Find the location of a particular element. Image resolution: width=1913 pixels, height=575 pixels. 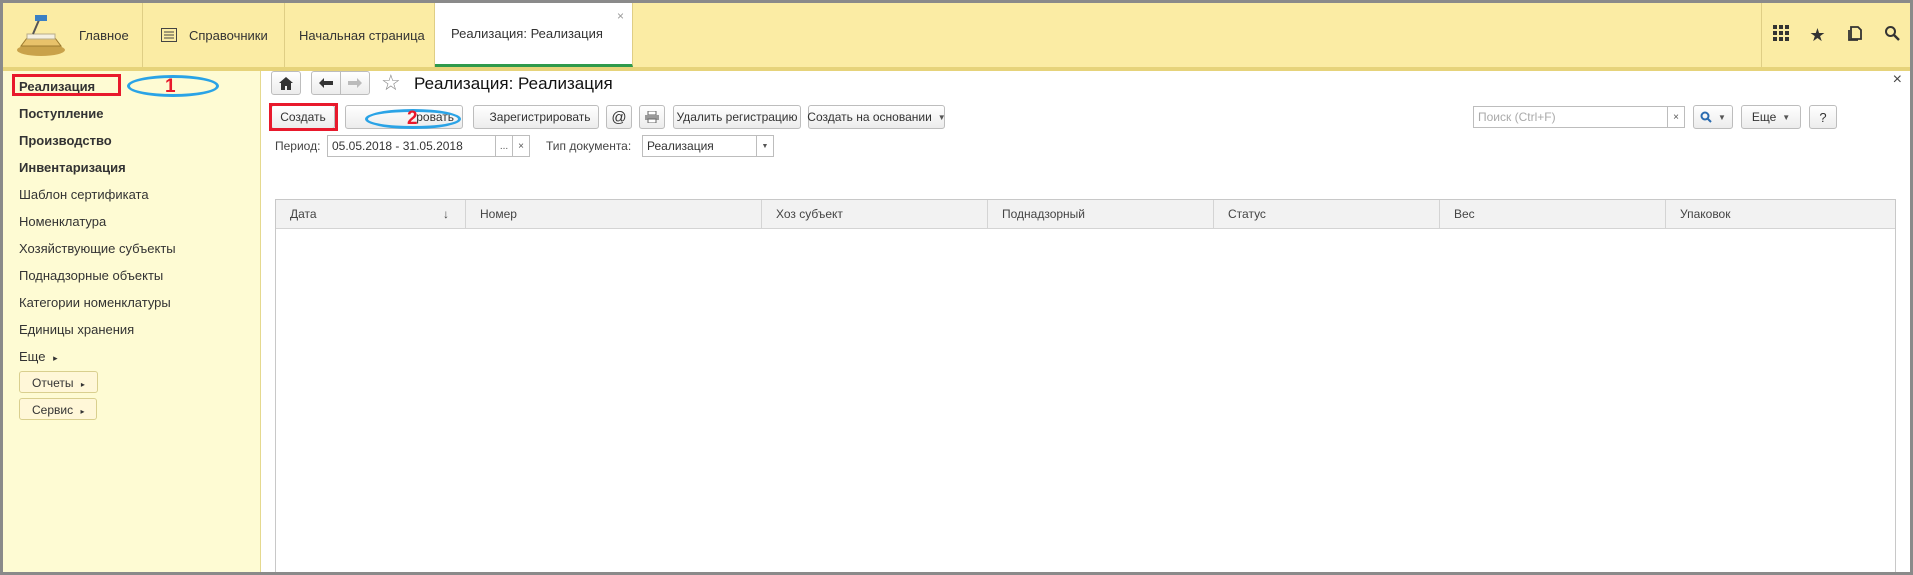

sidebar-item-more-label: Еще is located at coordinates (32, 356).